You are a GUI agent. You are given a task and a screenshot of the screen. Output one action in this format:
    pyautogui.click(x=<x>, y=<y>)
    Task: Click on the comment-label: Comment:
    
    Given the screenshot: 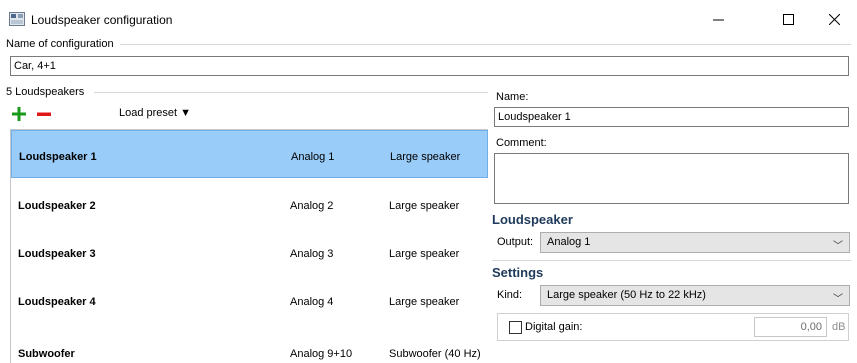 What is the action you would take?
    pyautogui.click(x=521, y=143)
    